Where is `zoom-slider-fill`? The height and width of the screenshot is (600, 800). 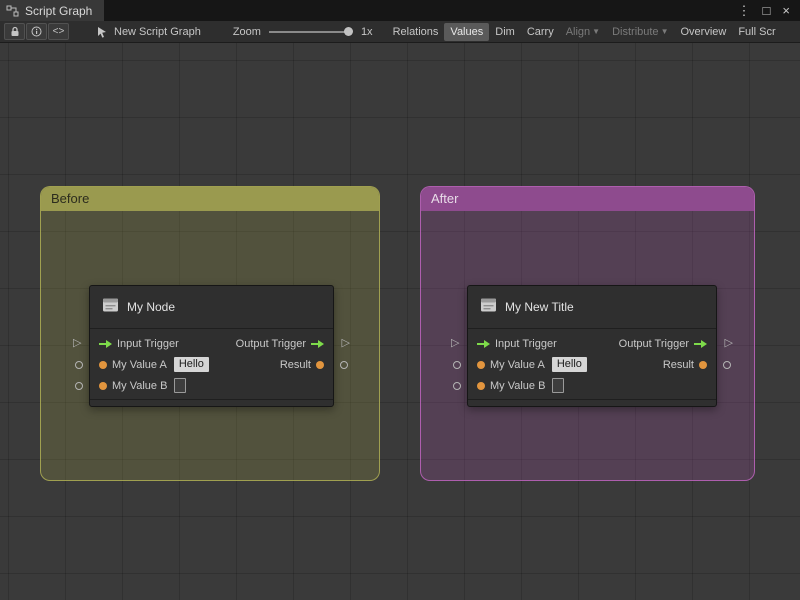 zoom-slider-fill is located at coordinates (307, 31).